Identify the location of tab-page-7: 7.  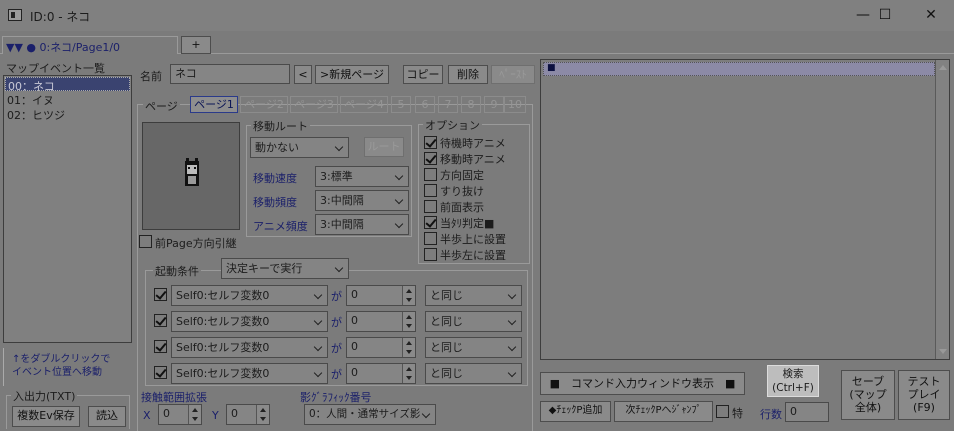
(448, 104).